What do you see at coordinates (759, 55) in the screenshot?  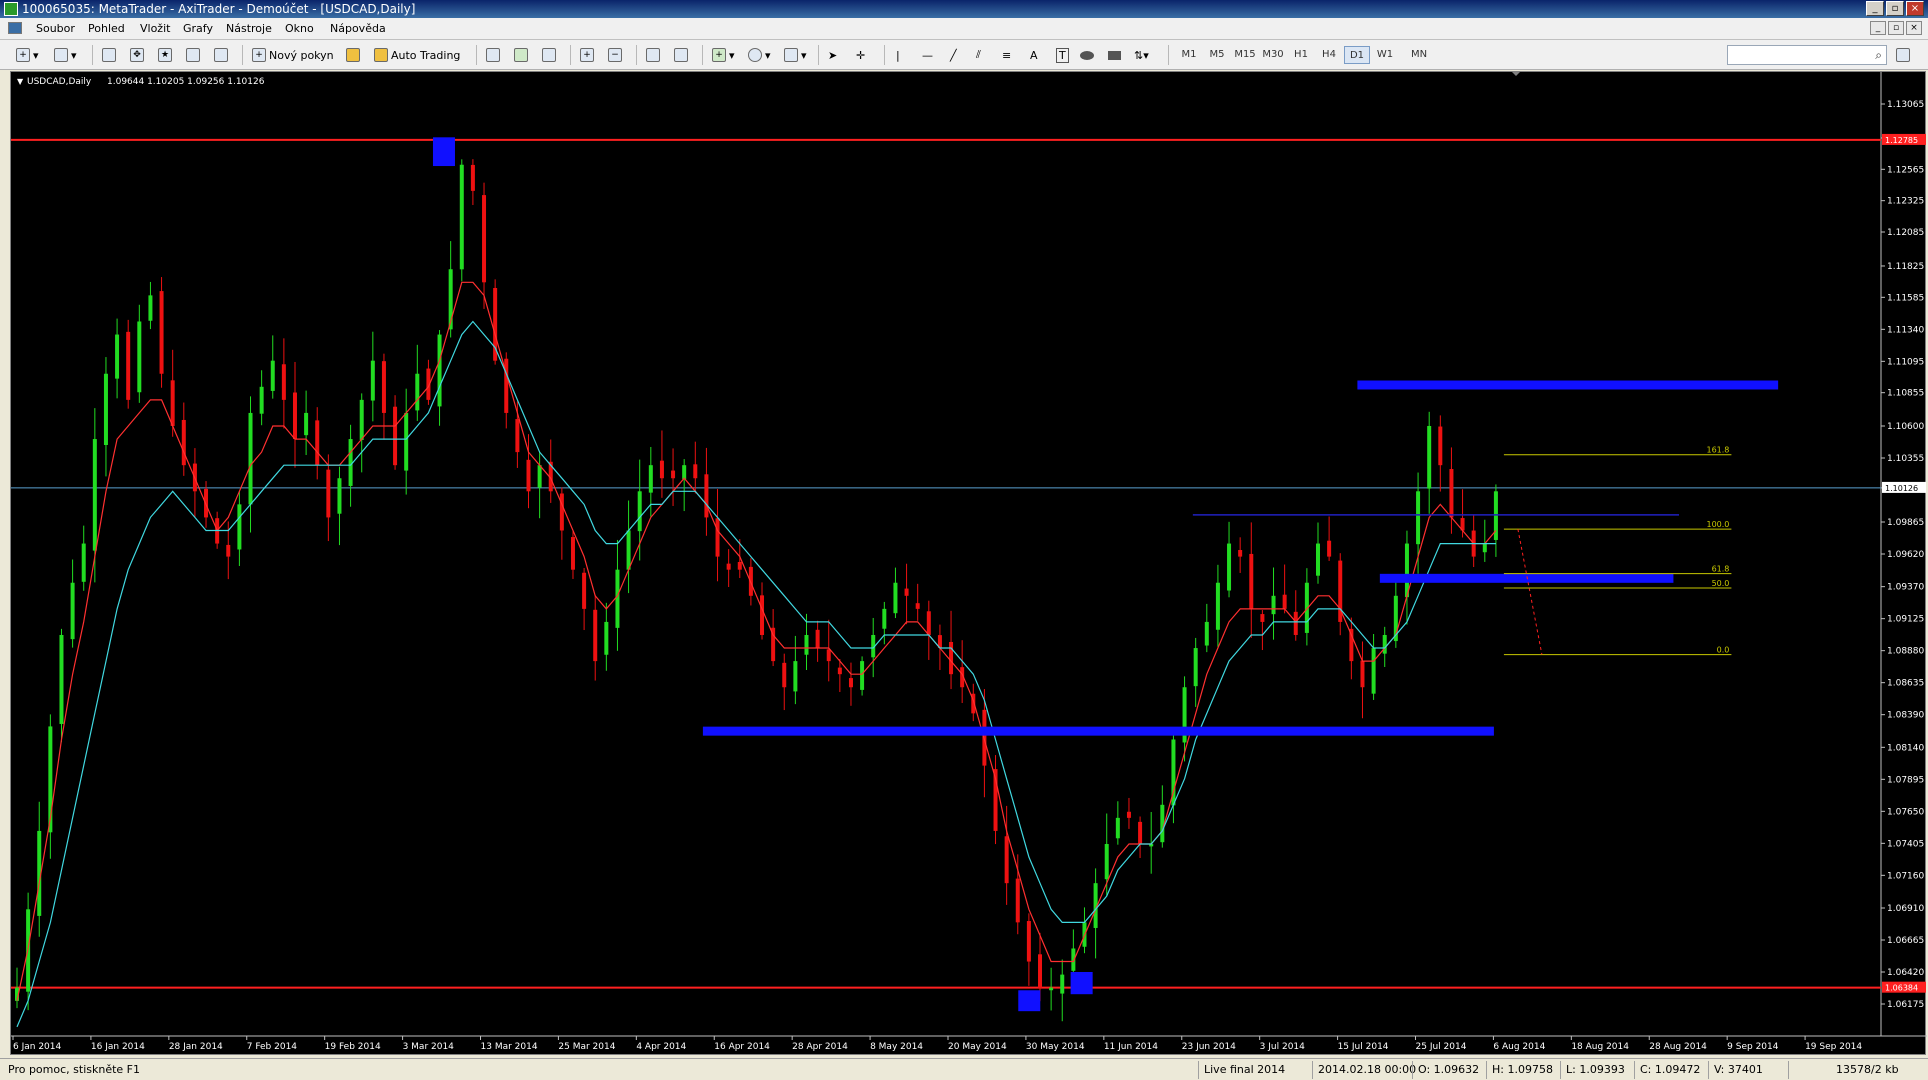 I see `periods-button: ▾` at bounding box center [759, 55].